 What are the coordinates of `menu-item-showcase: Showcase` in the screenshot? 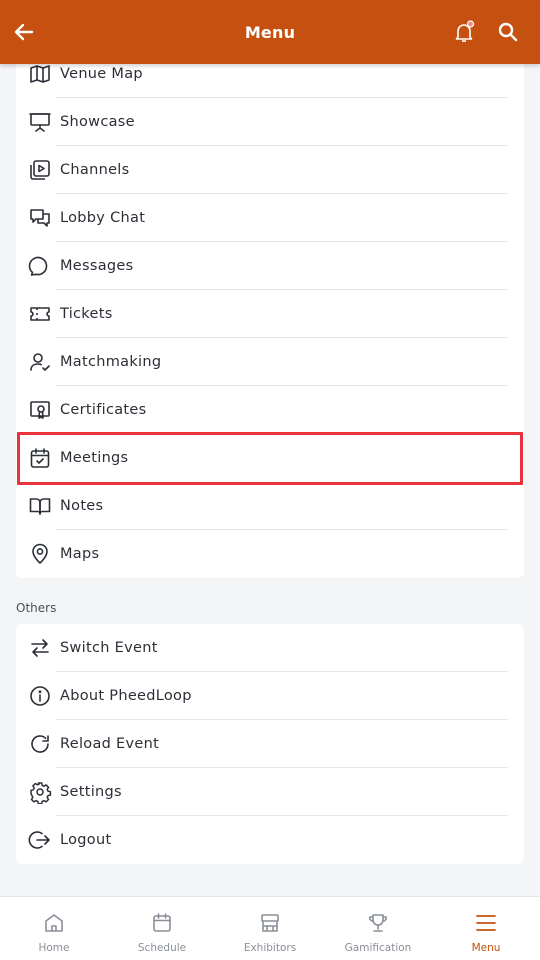 It's located at (270, 122).